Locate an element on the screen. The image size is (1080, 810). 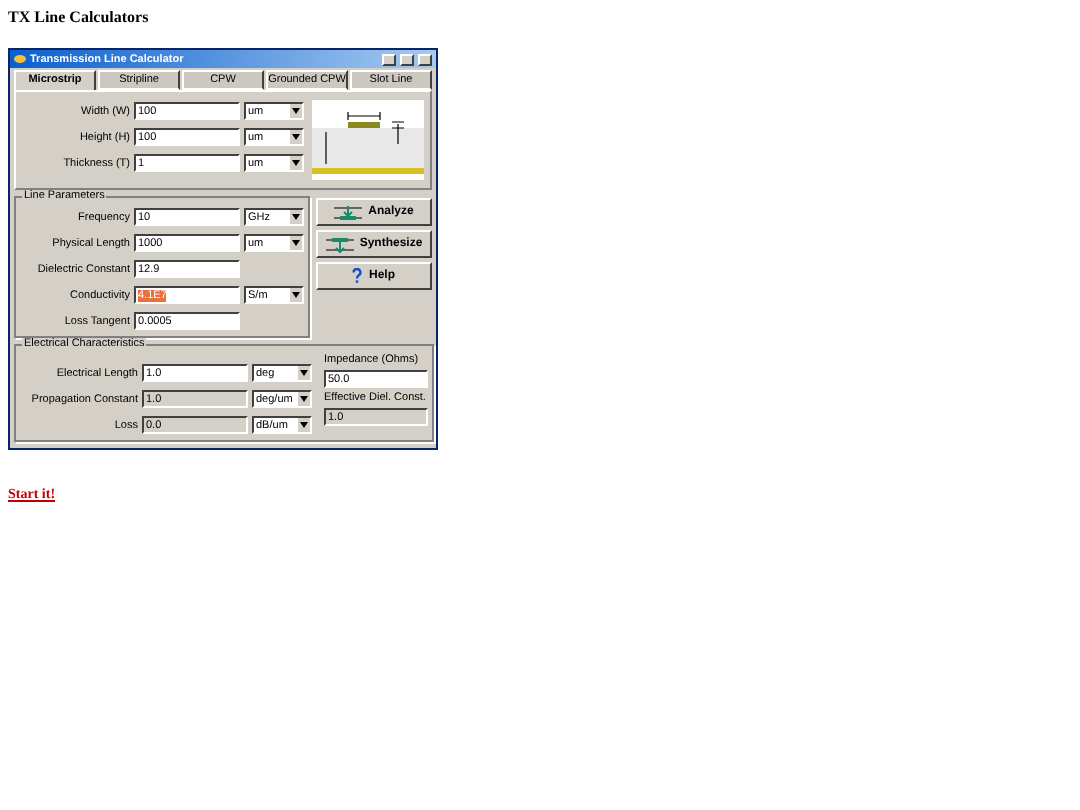
minimize-button is located at coordinates (389, 59).